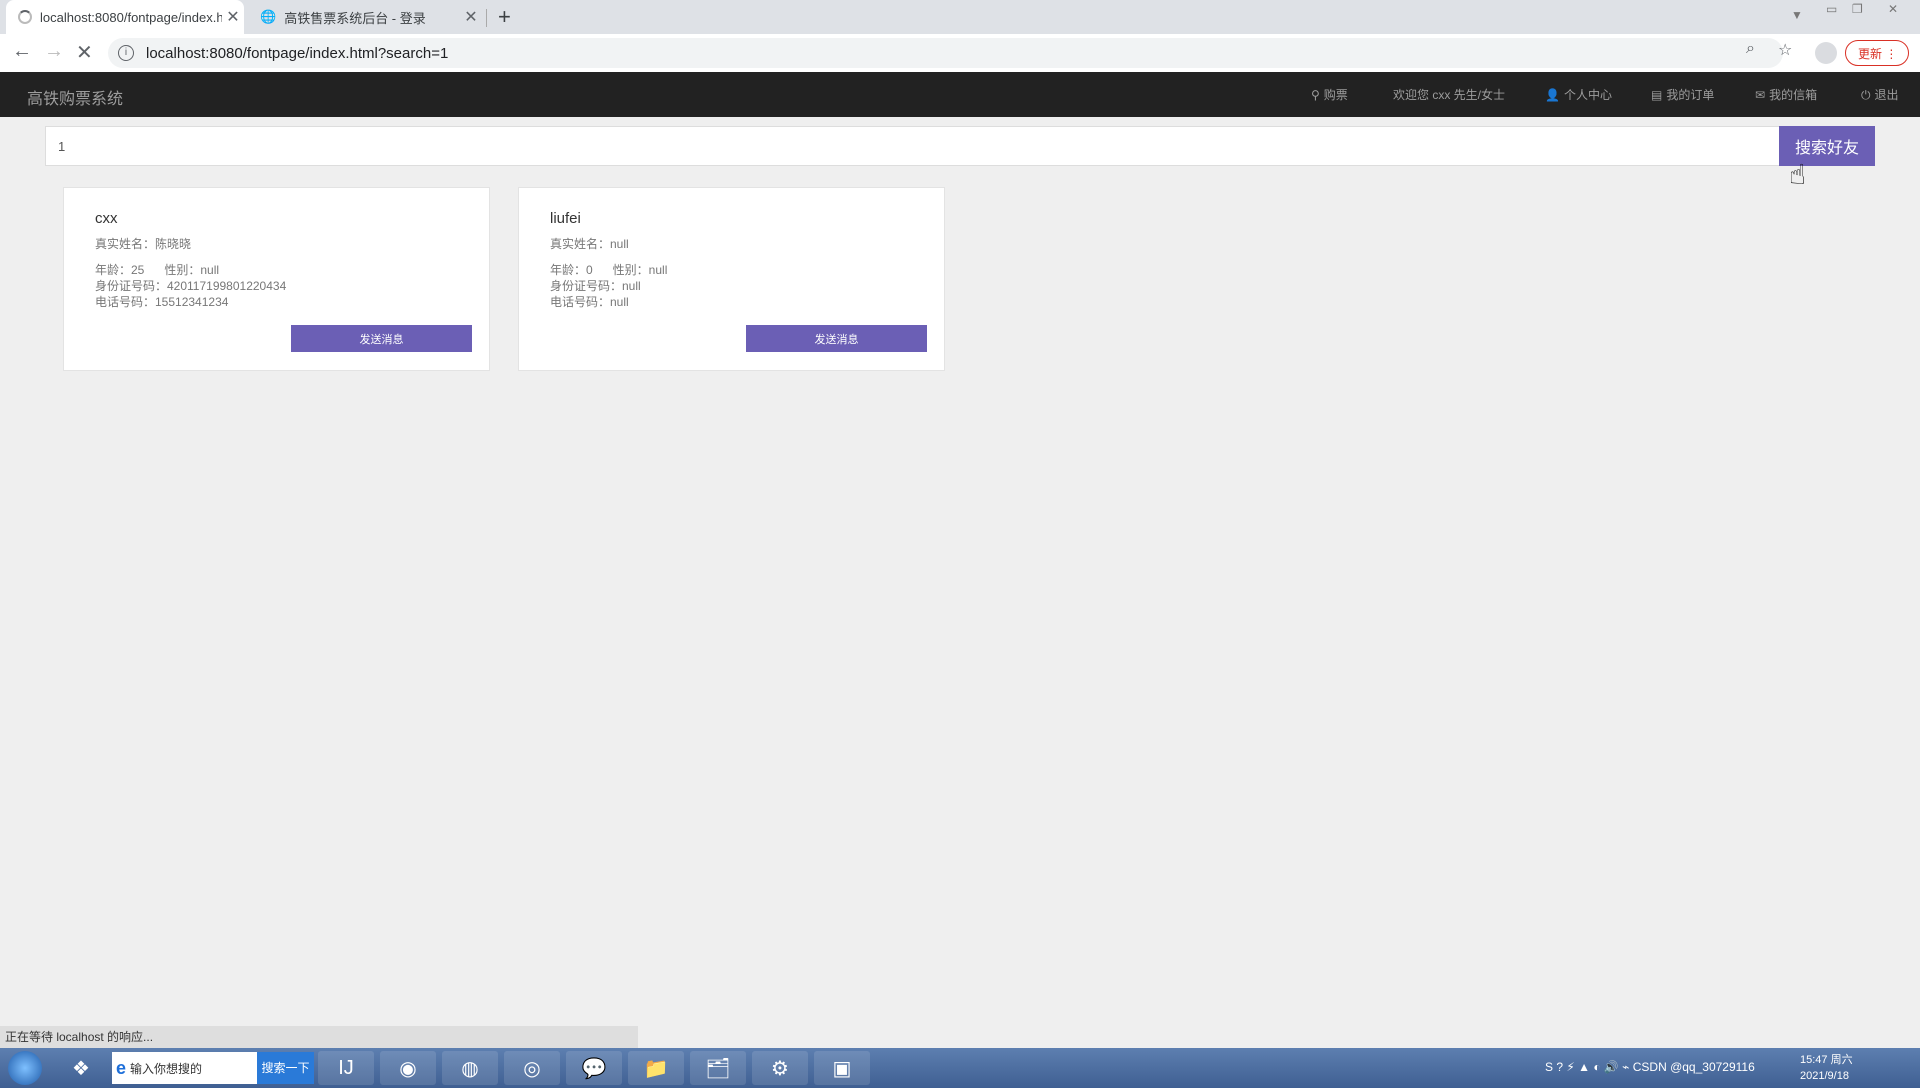 Image resolution: width=1920 pixels, height=1088 pixels. Describe the element at coordinates (1826, 1060) in the screenshot. I see `clock-time: 15:47 周六` at that location.